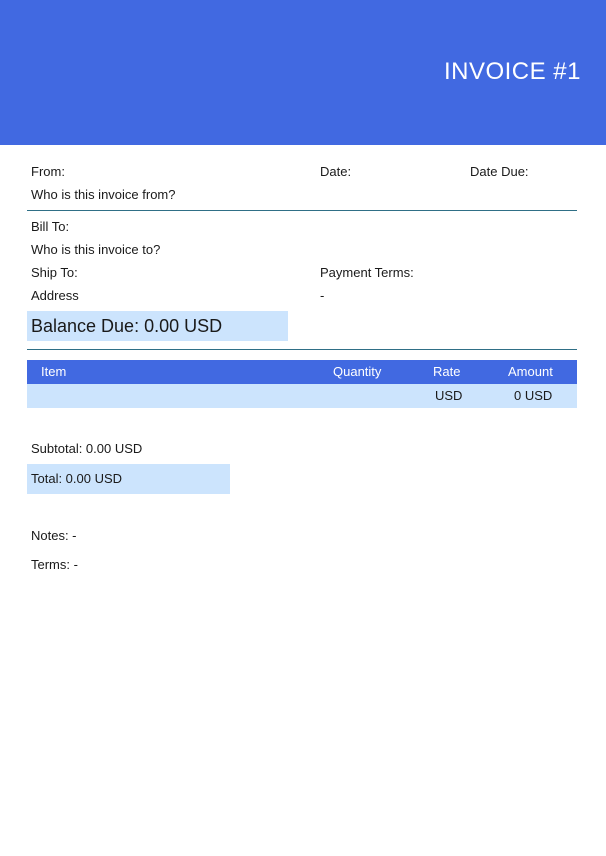 The height and width of the screenshot is (856, 606). What do you see at coordinates (48, 171) in the screenshot?
I see `from-label: From:` at bounding box center [48, 171].